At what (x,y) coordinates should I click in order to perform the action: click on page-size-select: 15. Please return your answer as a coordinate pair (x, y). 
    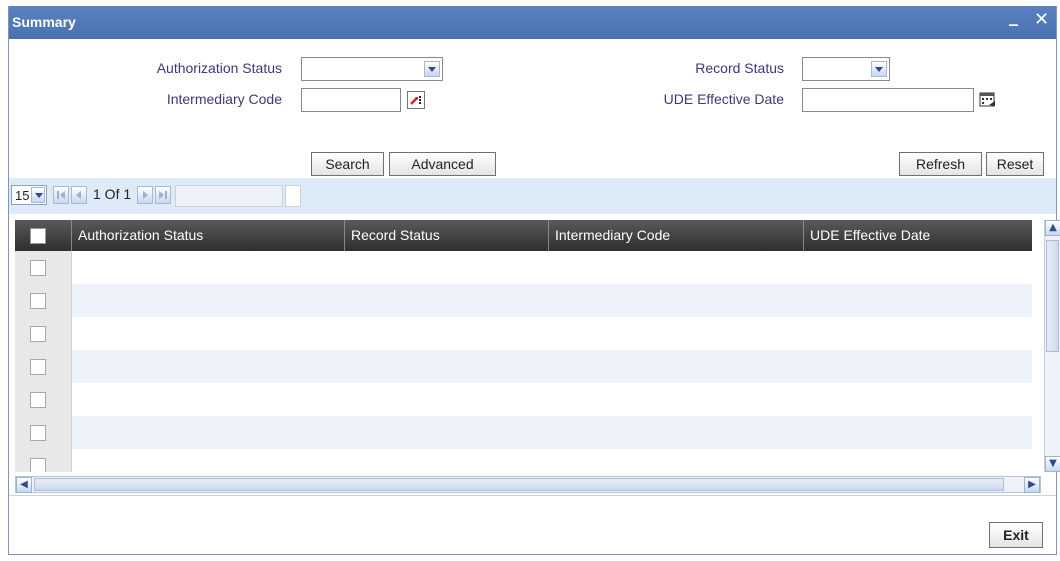
    Looking at the image, I should click on (29, 195).